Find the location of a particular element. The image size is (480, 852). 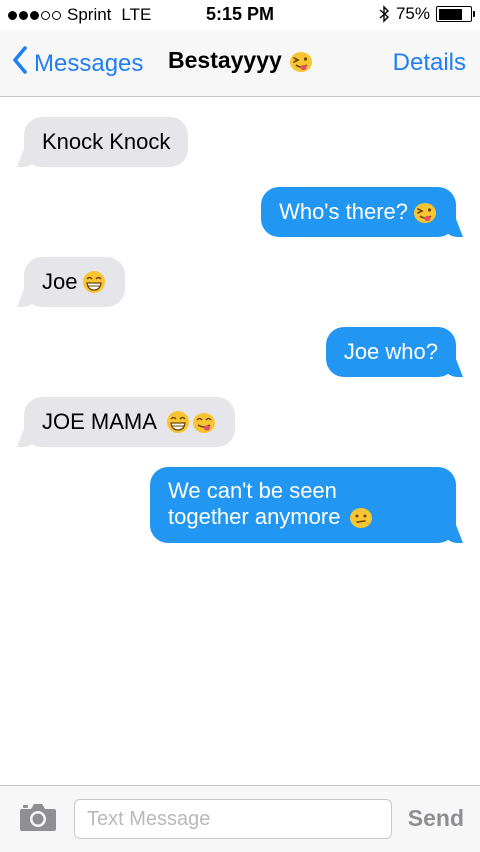

message-text: JOE MAMA is located at coordinates (99, 421).